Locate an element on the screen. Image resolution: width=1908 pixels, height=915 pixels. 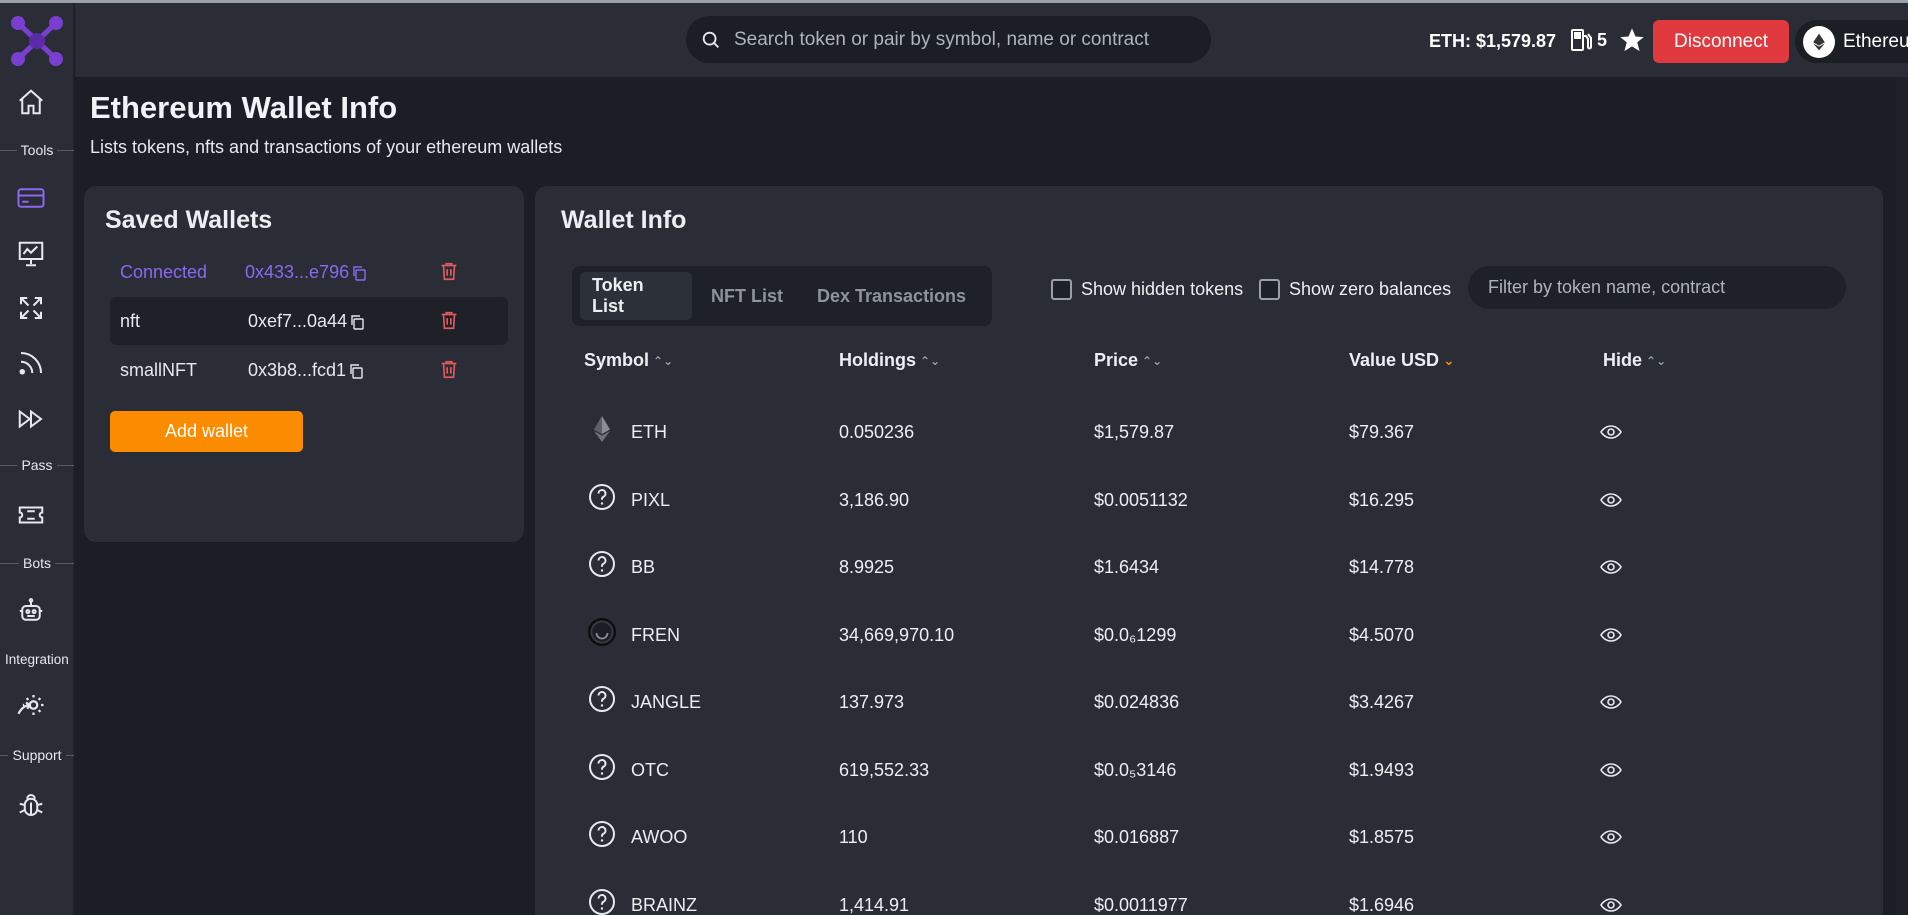
gas-indicator: 5 is located at coordinates (1588, 40).